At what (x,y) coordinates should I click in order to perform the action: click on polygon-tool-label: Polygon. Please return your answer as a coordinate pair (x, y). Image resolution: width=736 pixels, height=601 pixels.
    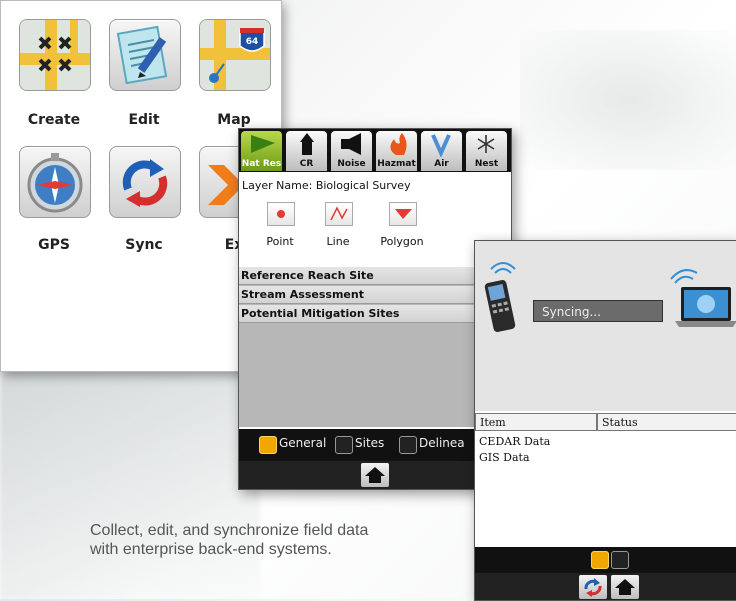
    Looking at the image, I should click on (402, 241).